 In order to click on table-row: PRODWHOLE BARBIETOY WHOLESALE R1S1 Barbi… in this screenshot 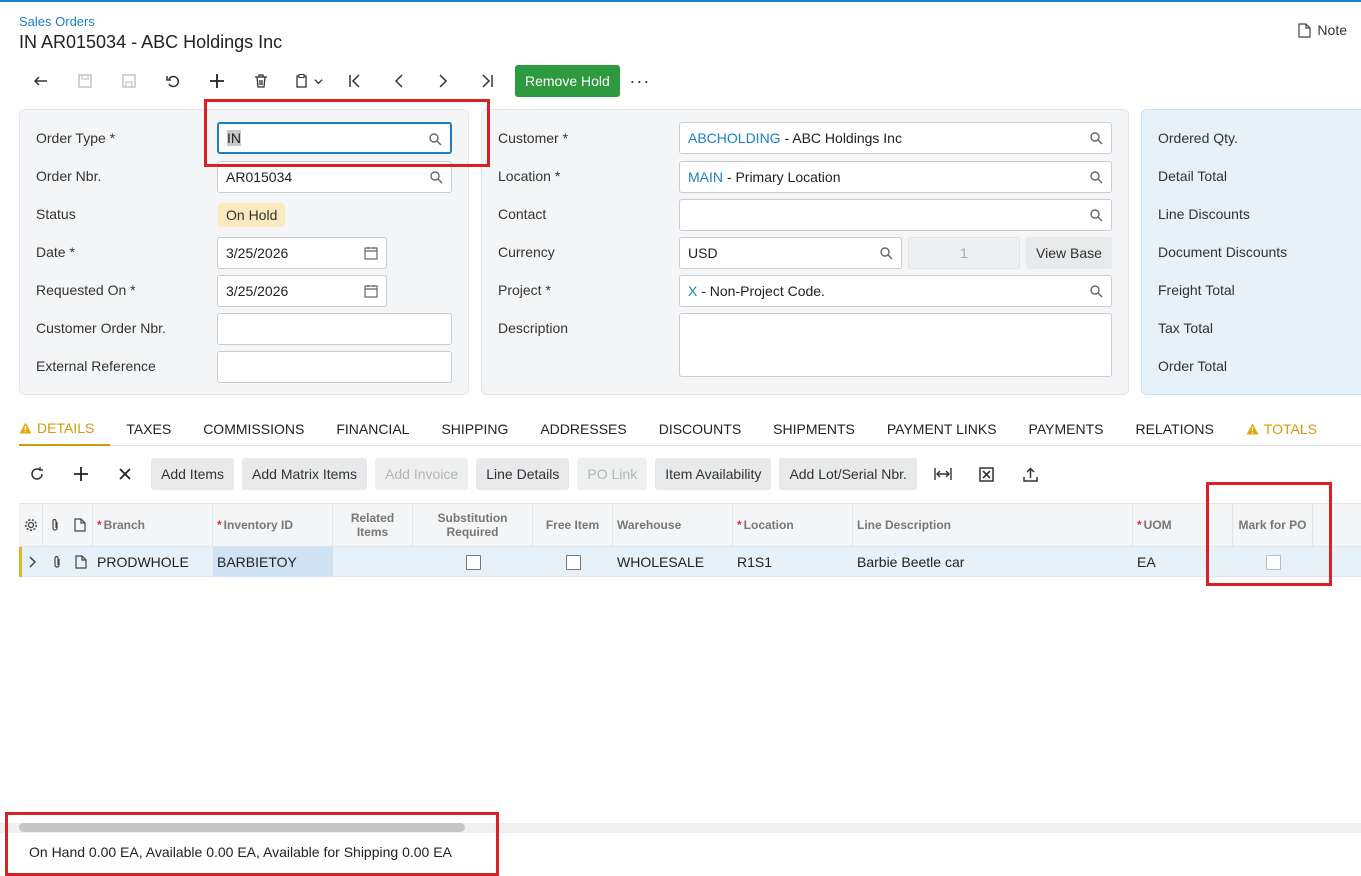, I will do `click(690, 562)`.